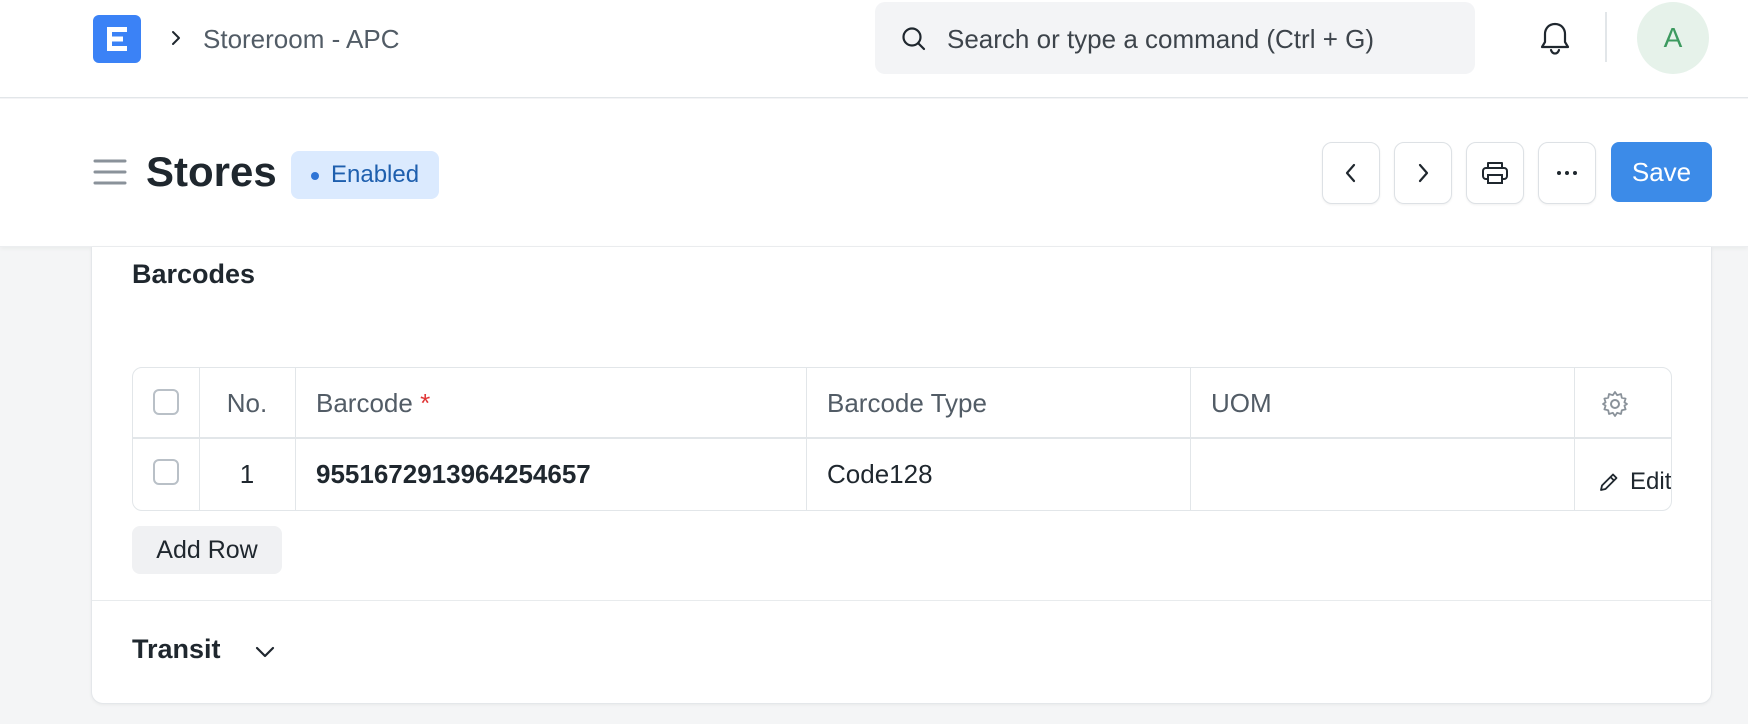 This screenshot has width=1748, height=724. What do you see at coordinates (211, 171) in the screenshot?
I see `page-title: Stores` at bounding box center [211, 171].